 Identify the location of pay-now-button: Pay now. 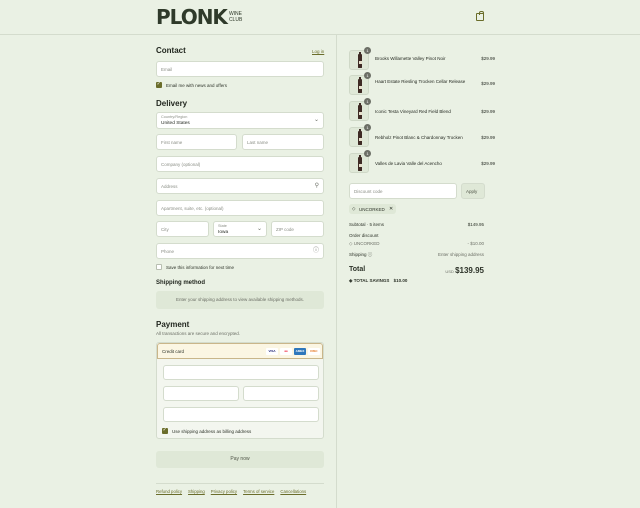
(240, 459).